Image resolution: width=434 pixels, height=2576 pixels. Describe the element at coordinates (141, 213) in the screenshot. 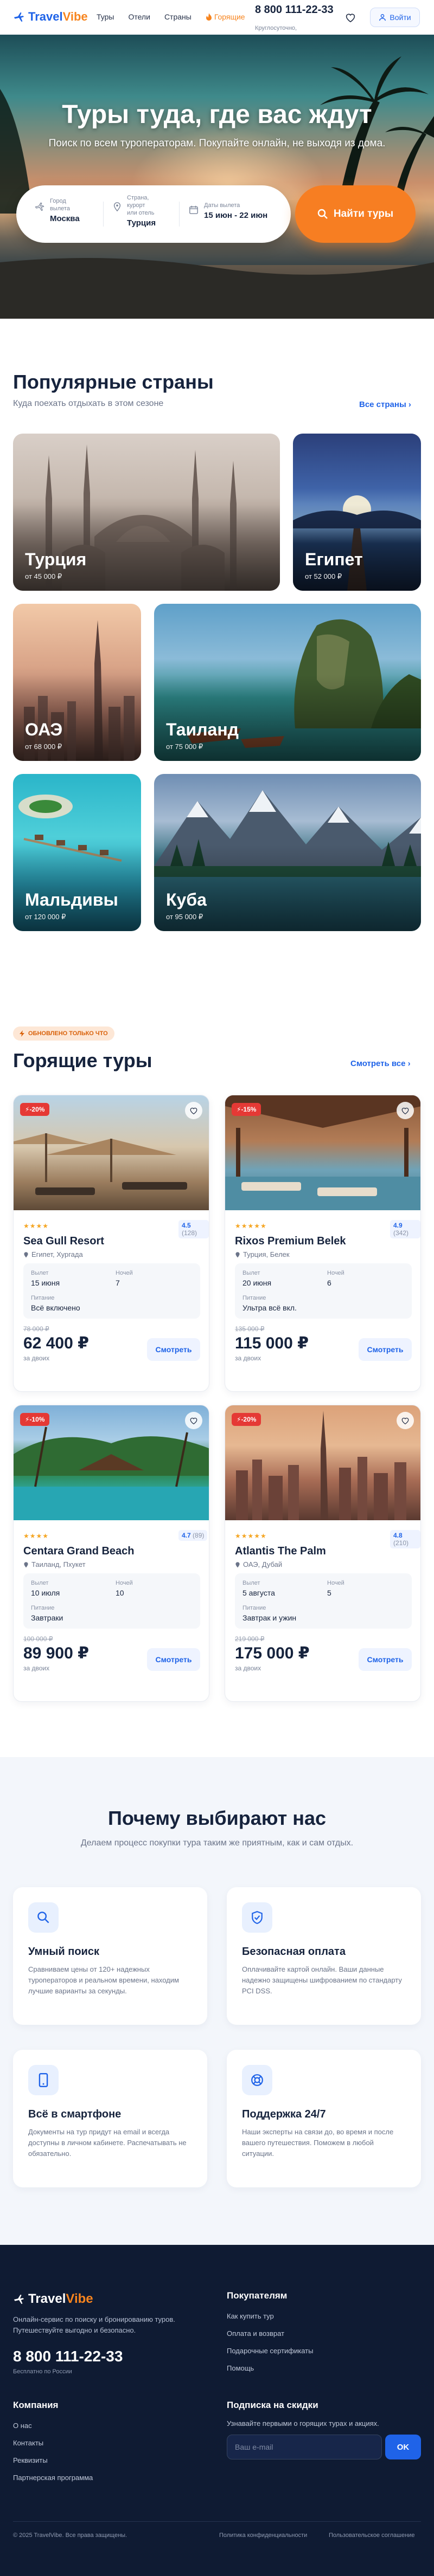

I see `destination-label-3: или отель` at that location.